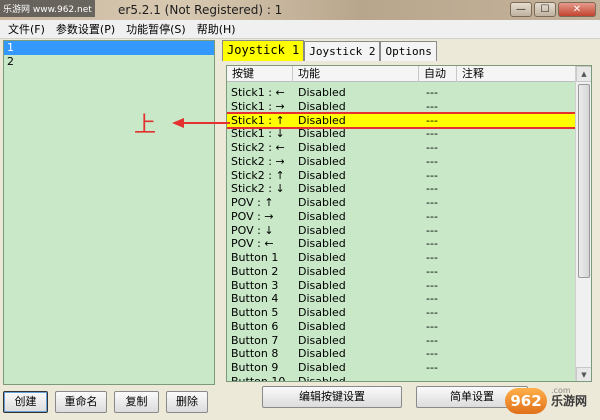  I want to click on column-header-auto: 自动, so click(438, 74).